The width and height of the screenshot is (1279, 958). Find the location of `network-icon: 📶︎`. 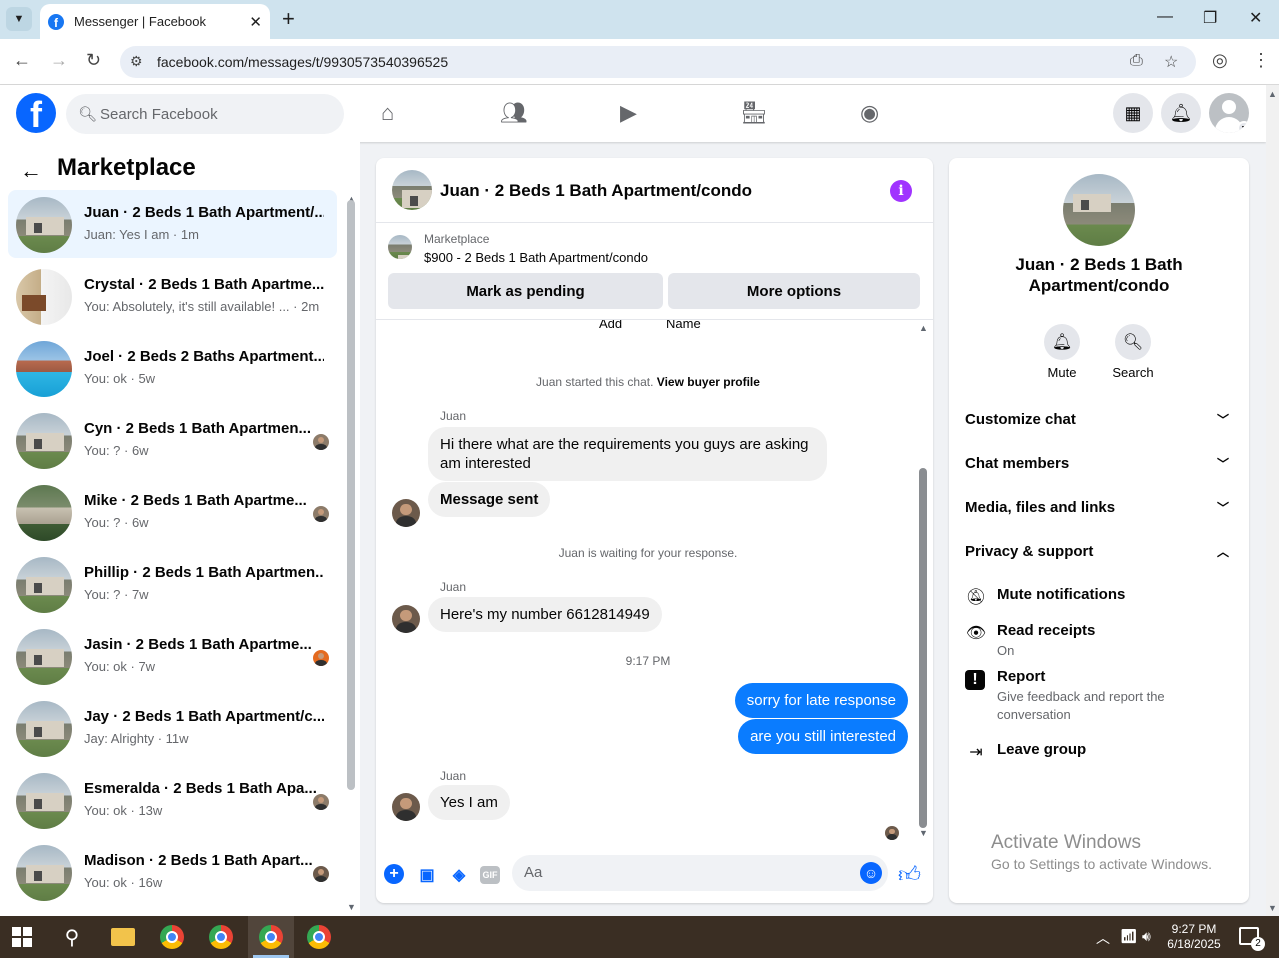

network-icon: 📶︎ is located at coordinates (1129, 936).